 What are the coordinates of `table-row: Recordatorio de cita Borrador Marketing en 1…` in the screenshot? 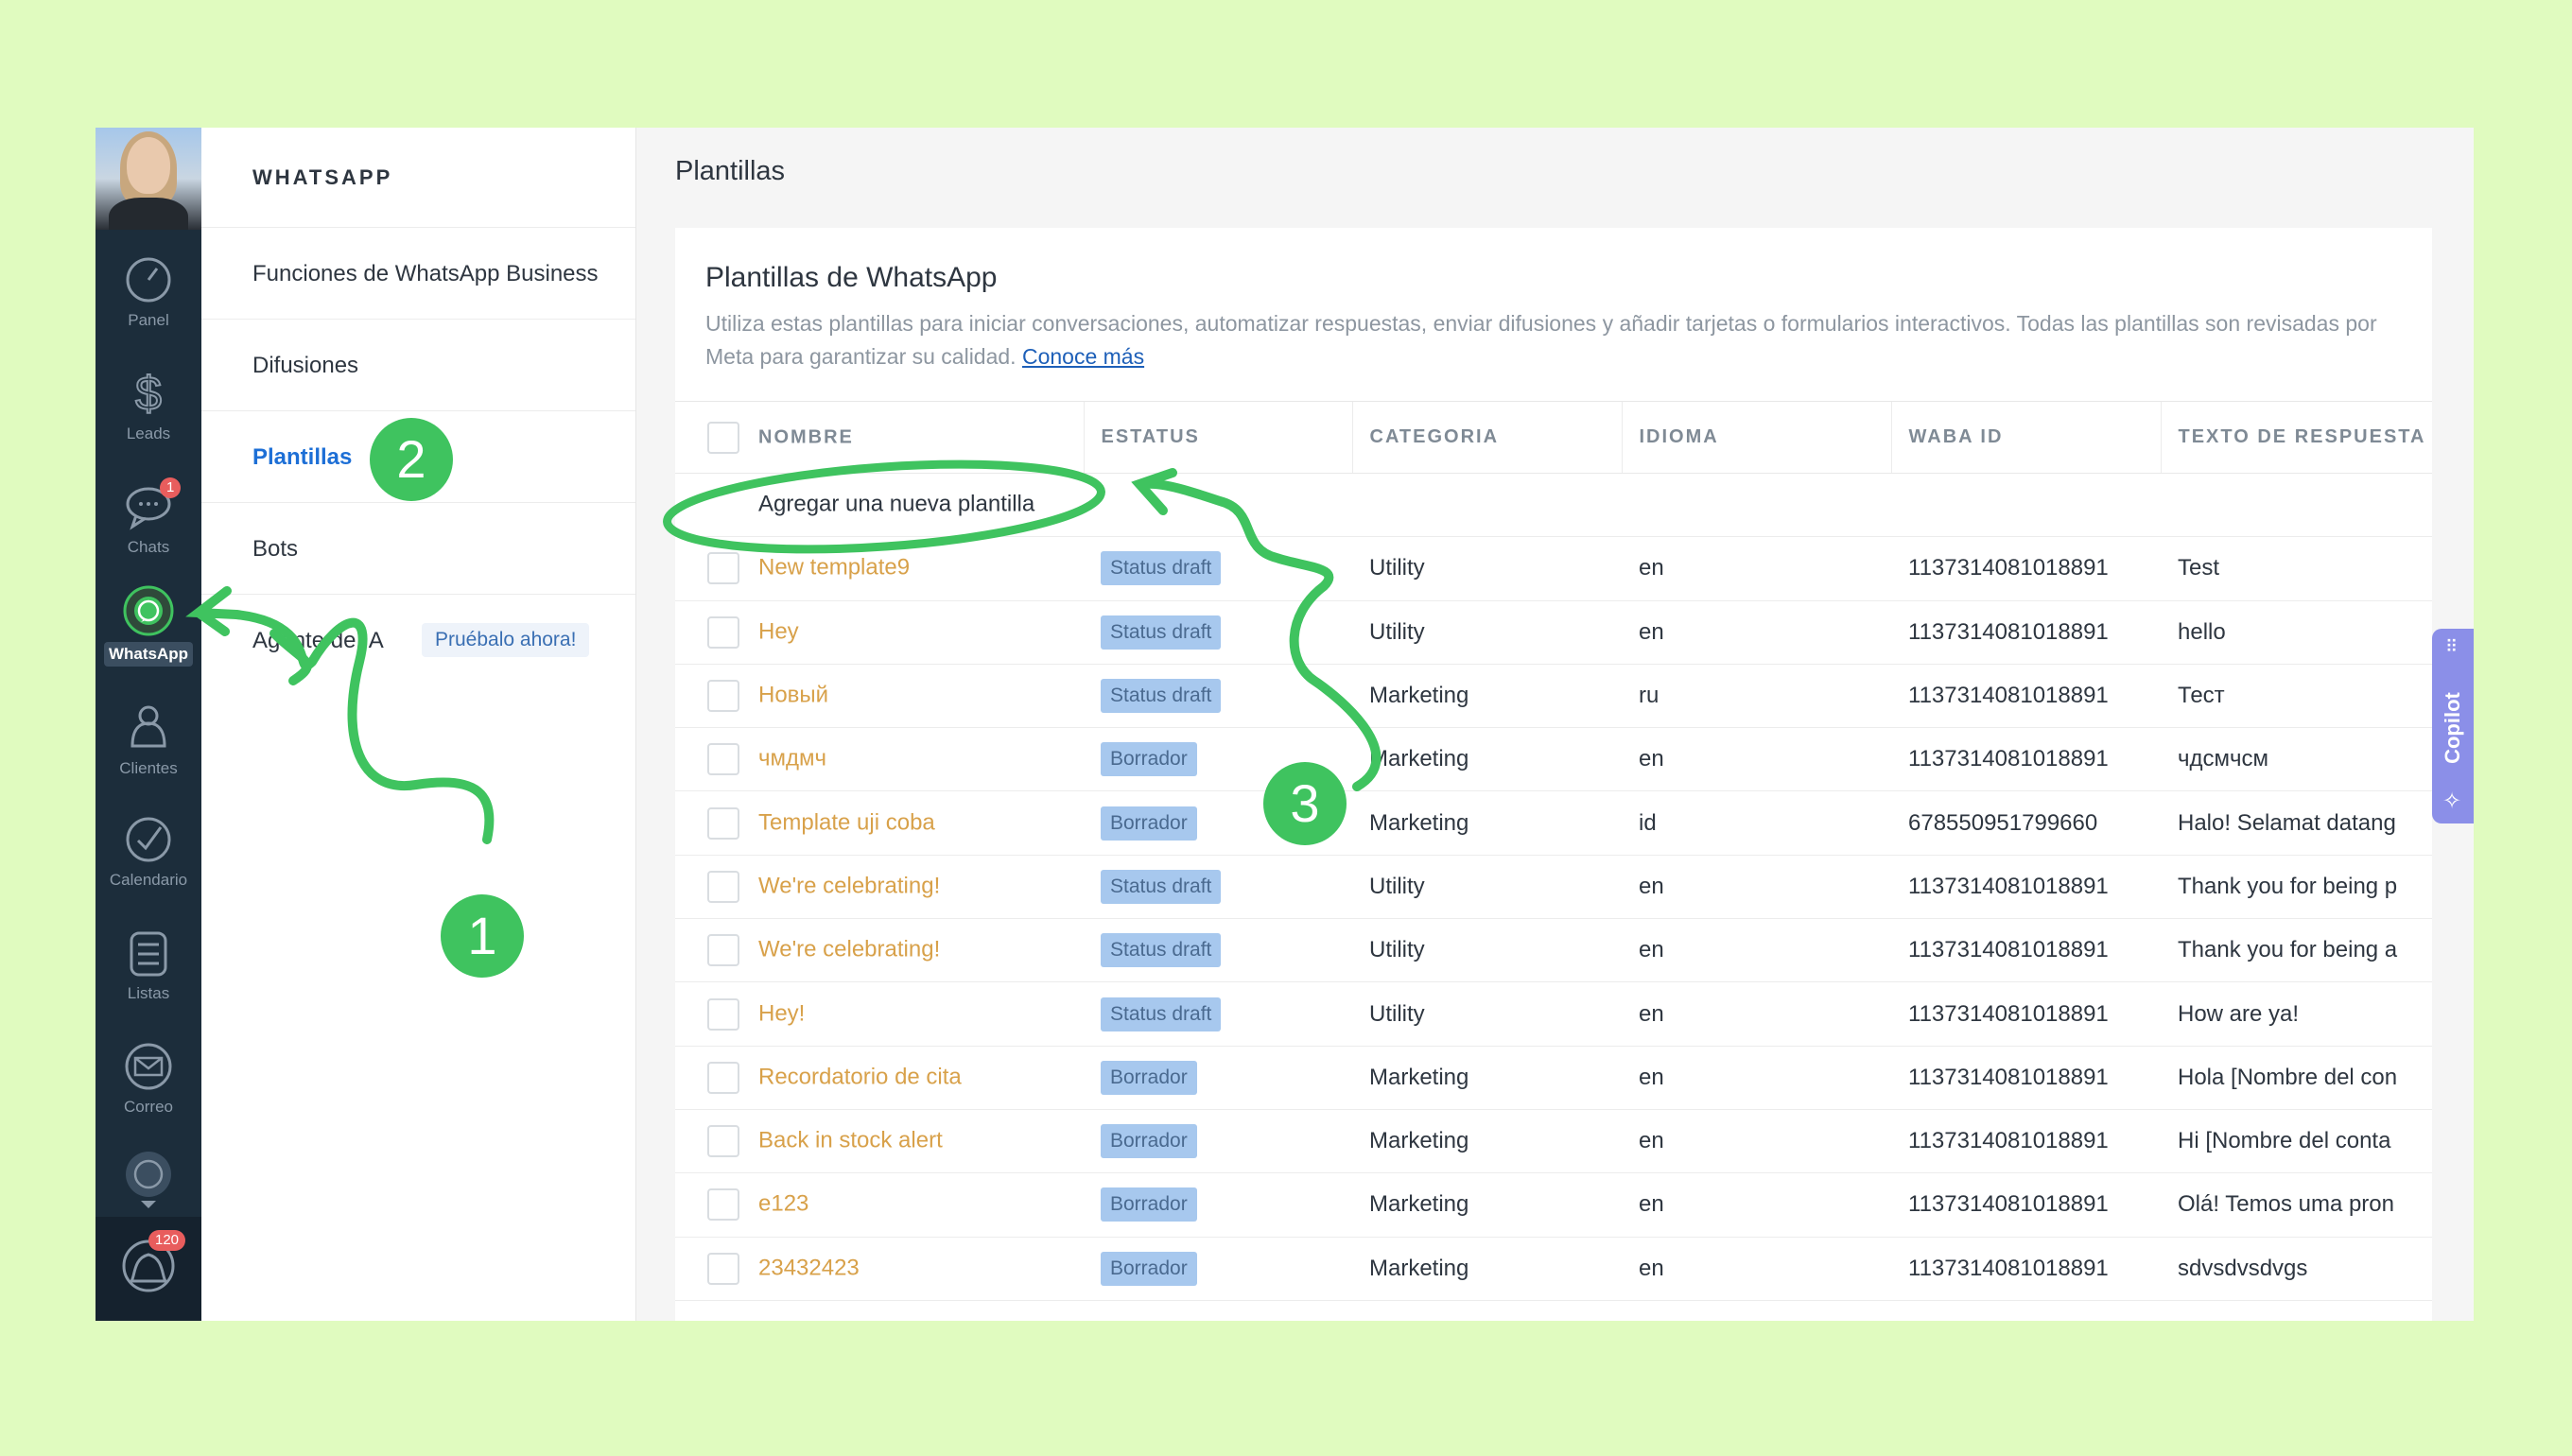 It's located at (1553, 1078).